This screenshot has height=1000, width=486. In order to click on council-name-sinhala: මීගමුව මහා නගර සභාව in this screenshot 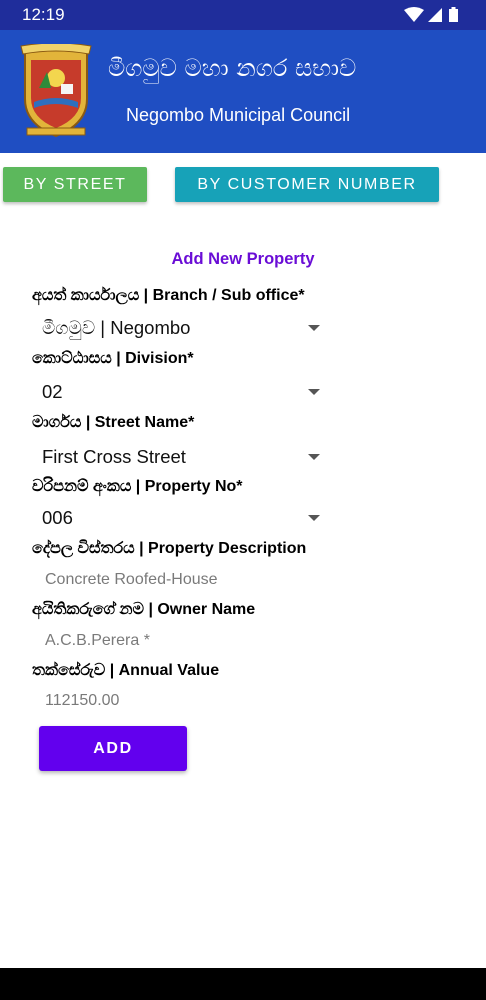, I will do `click(232, 68)`.